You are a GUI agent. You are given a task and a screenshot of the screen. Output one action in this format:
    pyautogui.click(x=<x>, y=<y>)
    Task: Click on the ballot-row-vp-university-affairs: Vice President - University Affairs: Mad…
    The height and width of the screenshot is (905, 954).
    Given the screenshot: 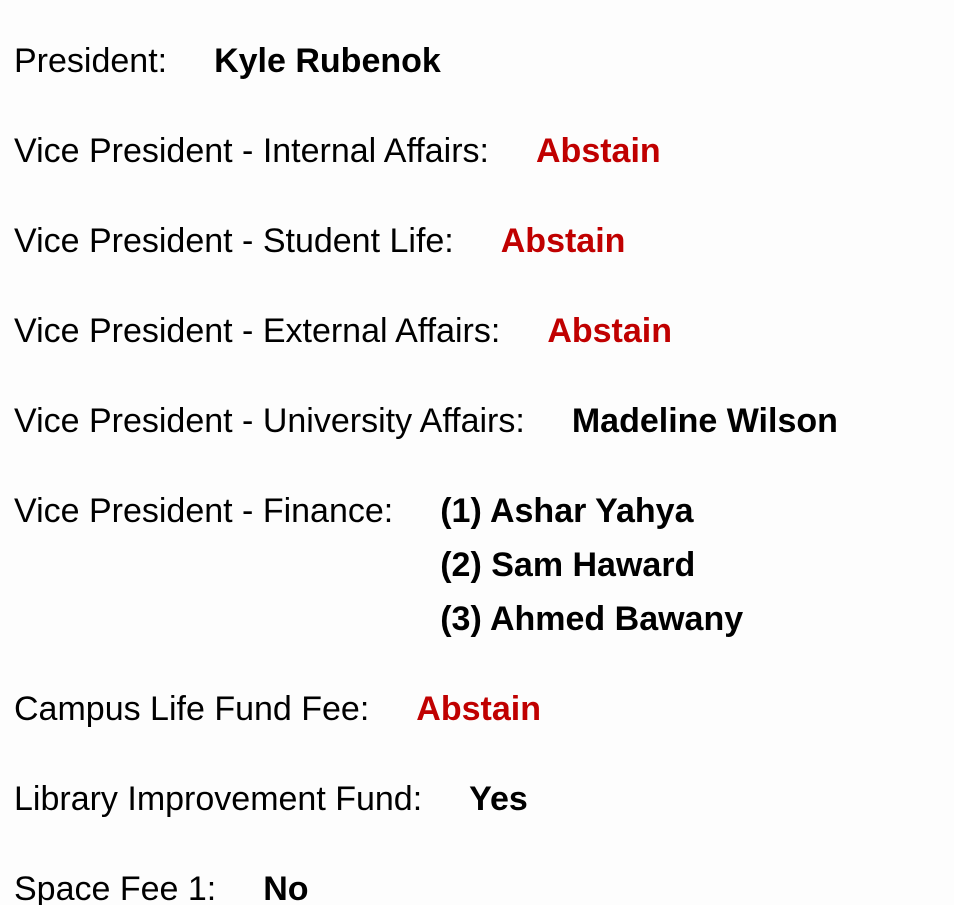 What is the action you would take?
    pyautogui.click(x=426, y=421)
    